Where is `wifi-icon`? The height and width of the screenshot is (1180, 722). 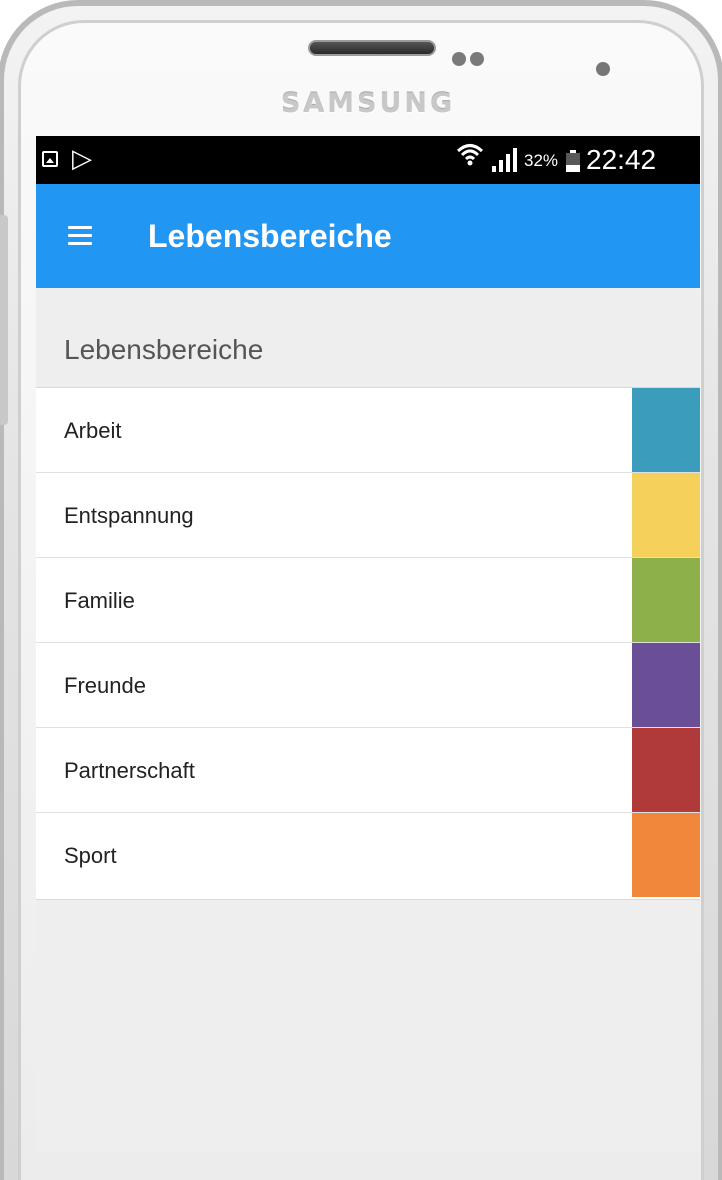
wifi-icon is located at coordinates (470, 158).